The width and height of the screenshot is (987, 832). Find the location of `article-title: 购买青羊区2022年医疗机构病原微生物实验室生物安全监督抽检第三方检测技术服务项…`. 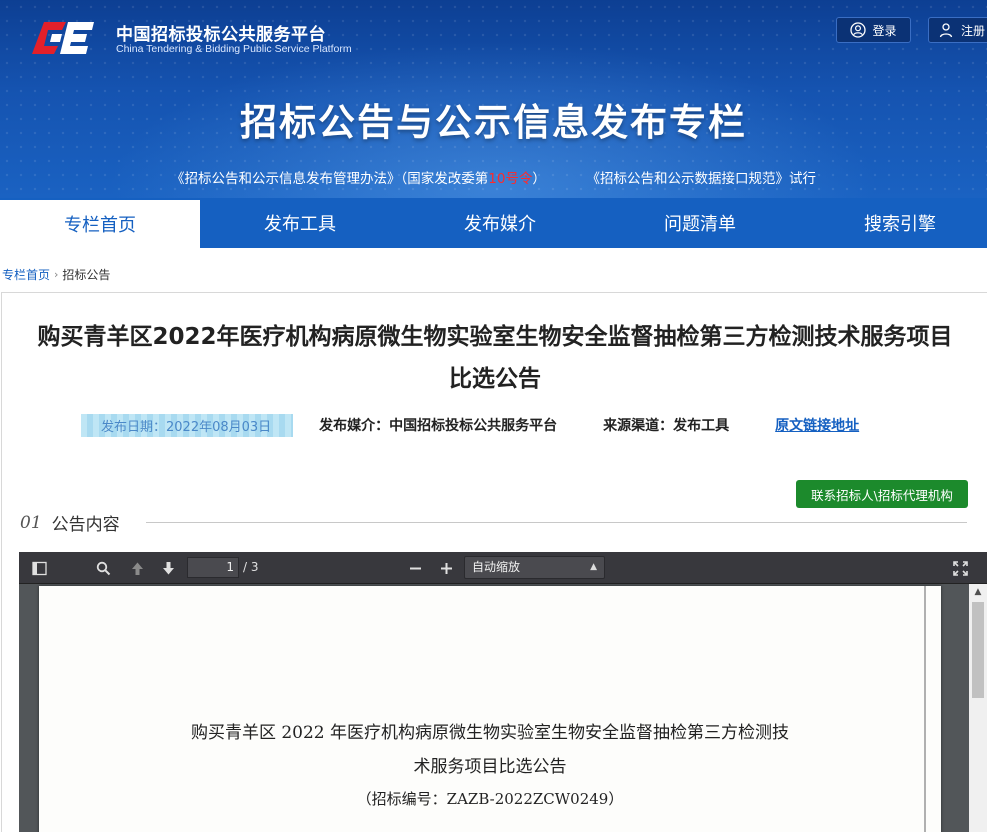

article-title: 购买青羊区2022年医疗机构病原微生物实验室生物安全监督抽检第三方检测技术服务项… is located at coordinates (493, 358).